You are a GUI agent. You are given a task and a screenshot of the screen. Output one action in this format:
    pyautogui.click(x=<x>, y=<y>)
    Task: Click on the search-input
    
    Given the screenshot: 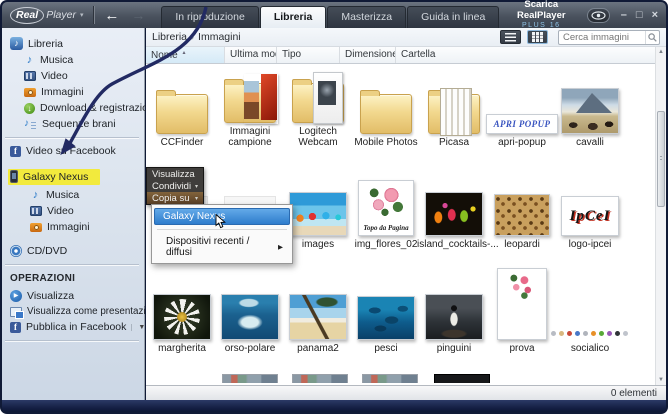 What is the action you would take?
    pyautogui.click(x=602, y=37)
    